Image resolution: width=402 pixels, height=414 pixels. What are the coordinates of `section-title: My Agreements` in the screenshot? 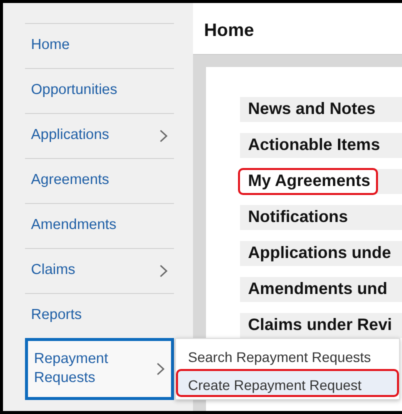 It's located at (308, 181).